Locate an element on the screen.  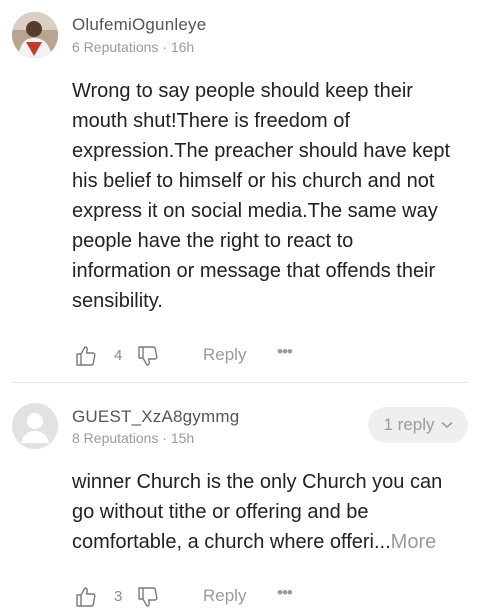
comment-line: go without tithe or offering and be is located at coordinates (220, 512).